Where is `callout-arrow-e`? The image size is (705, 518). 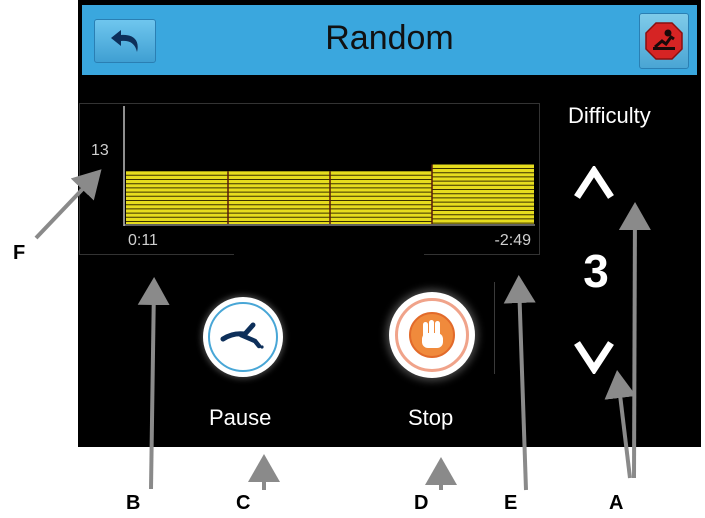
callout-arrow-e is located at coordinates (519, 383).